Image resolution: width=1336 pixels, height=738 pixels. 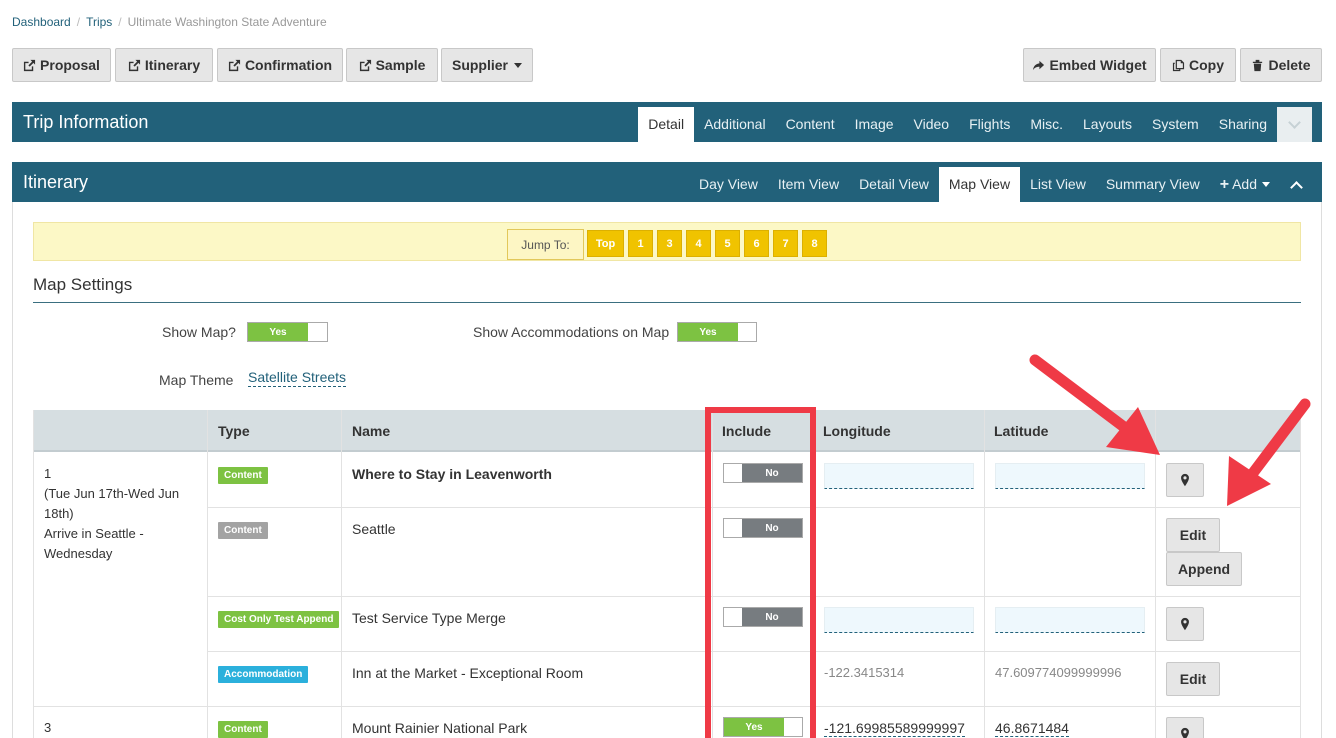 I want to click on delete-button: Delete, so click(x=1281, y=65).